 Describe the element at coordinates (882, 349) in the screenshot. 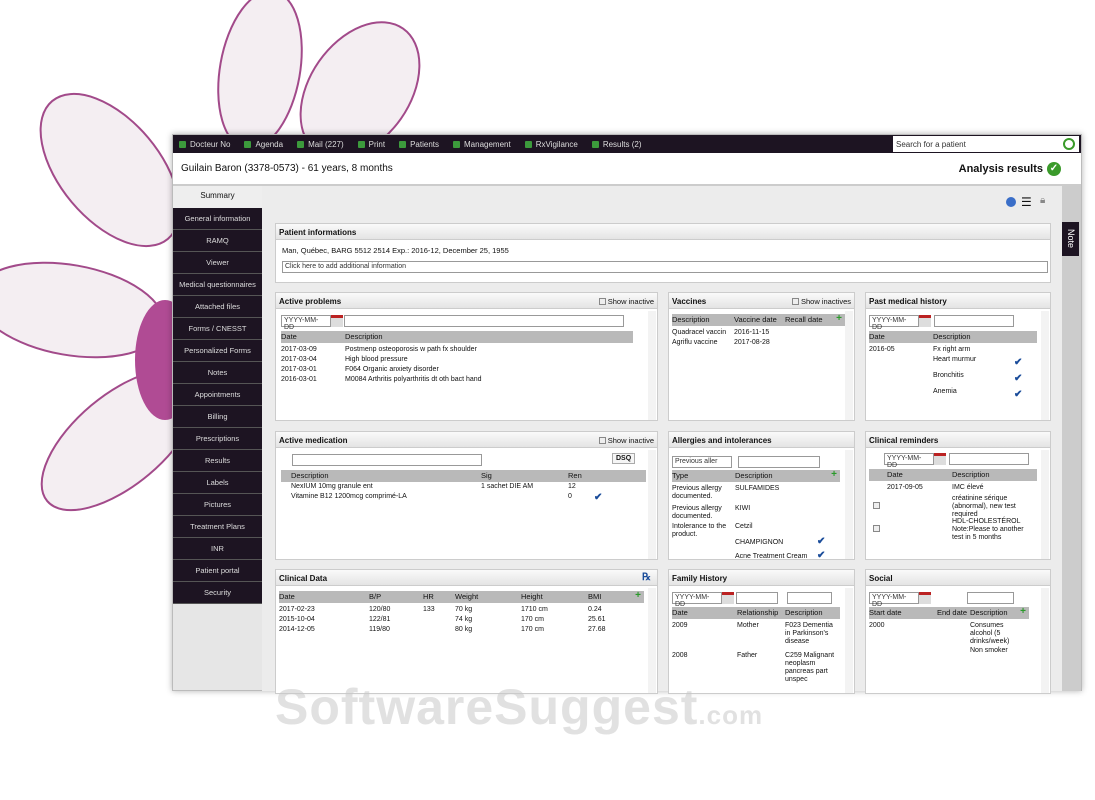

I see `table-cell: 2016-05` at that location.